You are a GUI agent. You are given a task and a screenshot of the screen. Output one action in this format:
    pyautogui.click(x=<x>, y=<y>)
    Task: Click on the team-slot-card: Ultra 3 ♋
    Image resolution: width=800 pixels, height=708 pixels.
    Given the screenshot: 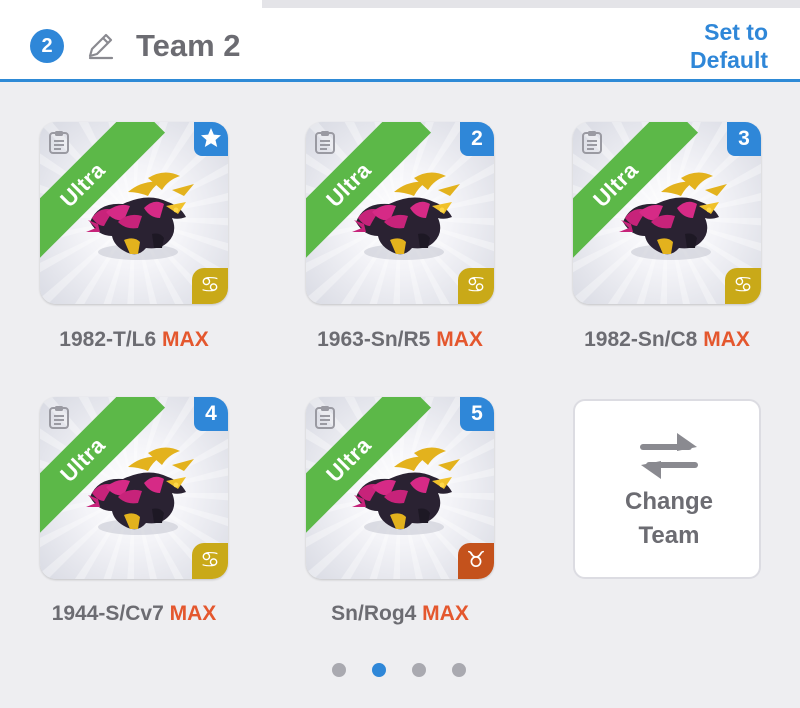 What is the action you would take?
    pyautogui.click(x=667, y=213)
    